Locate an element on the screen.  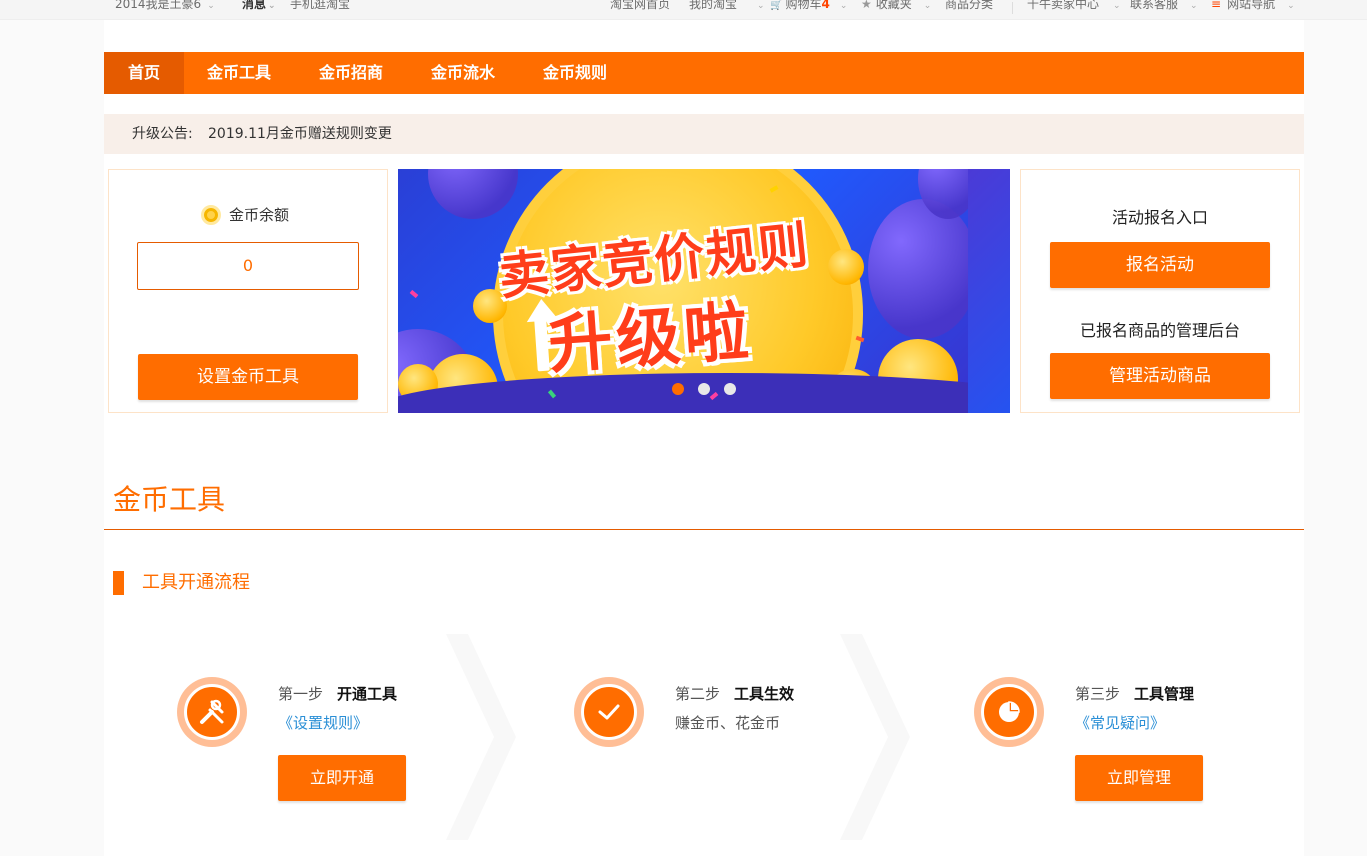
balance-card: 金币余额 0 设置金币工具 is located at coordinates (248, 291).